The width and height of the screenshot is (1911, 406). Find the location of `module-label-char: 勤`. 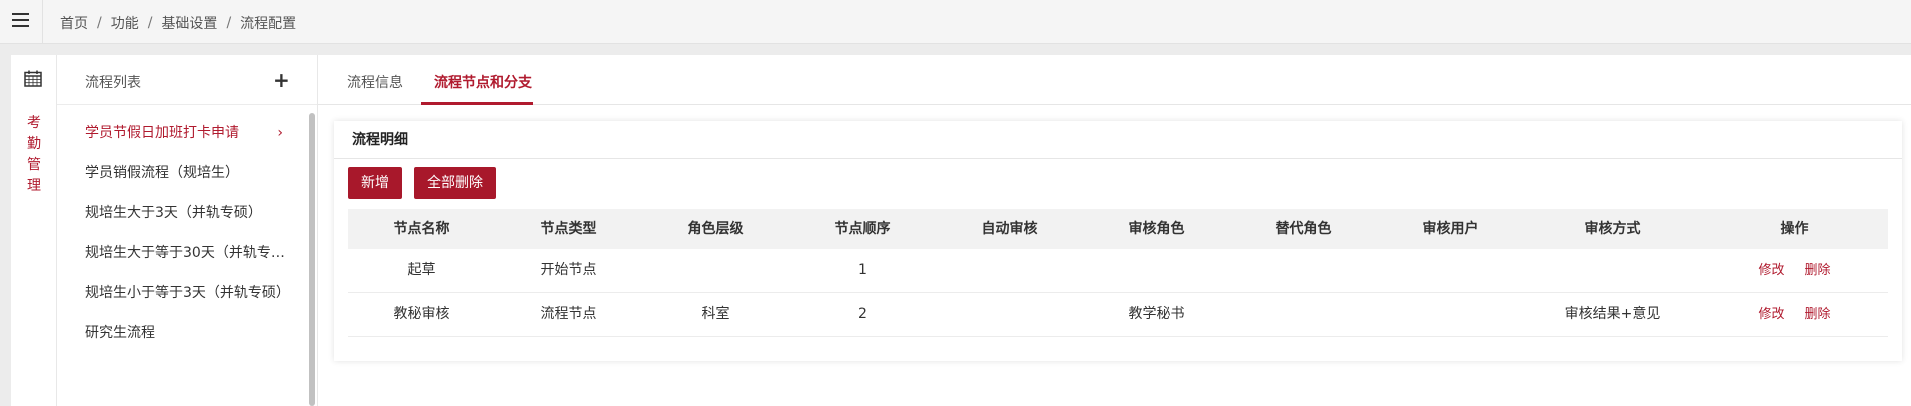

module-label-char: 勤 is located at coordinates (34, 144).